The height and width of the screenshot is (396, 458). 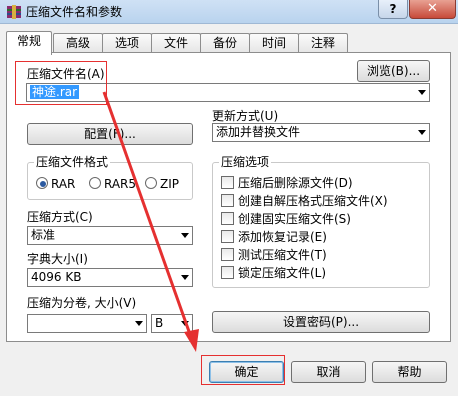 What do you see at coordinates (110, 277) in the screenshot?
I see `dictionary-size-select: 4096 KB` at bounding box center [110, 277].